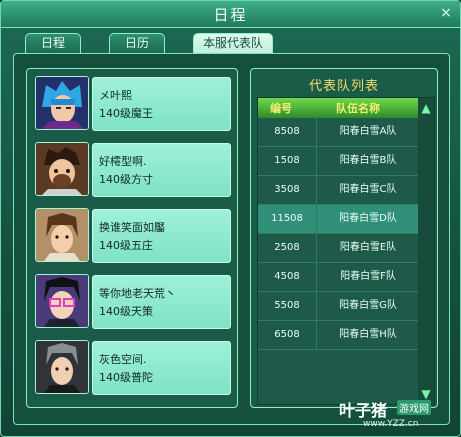 This screenshot has height=437, width=461. I want to click on team-id: 11508, so click(287, 219).